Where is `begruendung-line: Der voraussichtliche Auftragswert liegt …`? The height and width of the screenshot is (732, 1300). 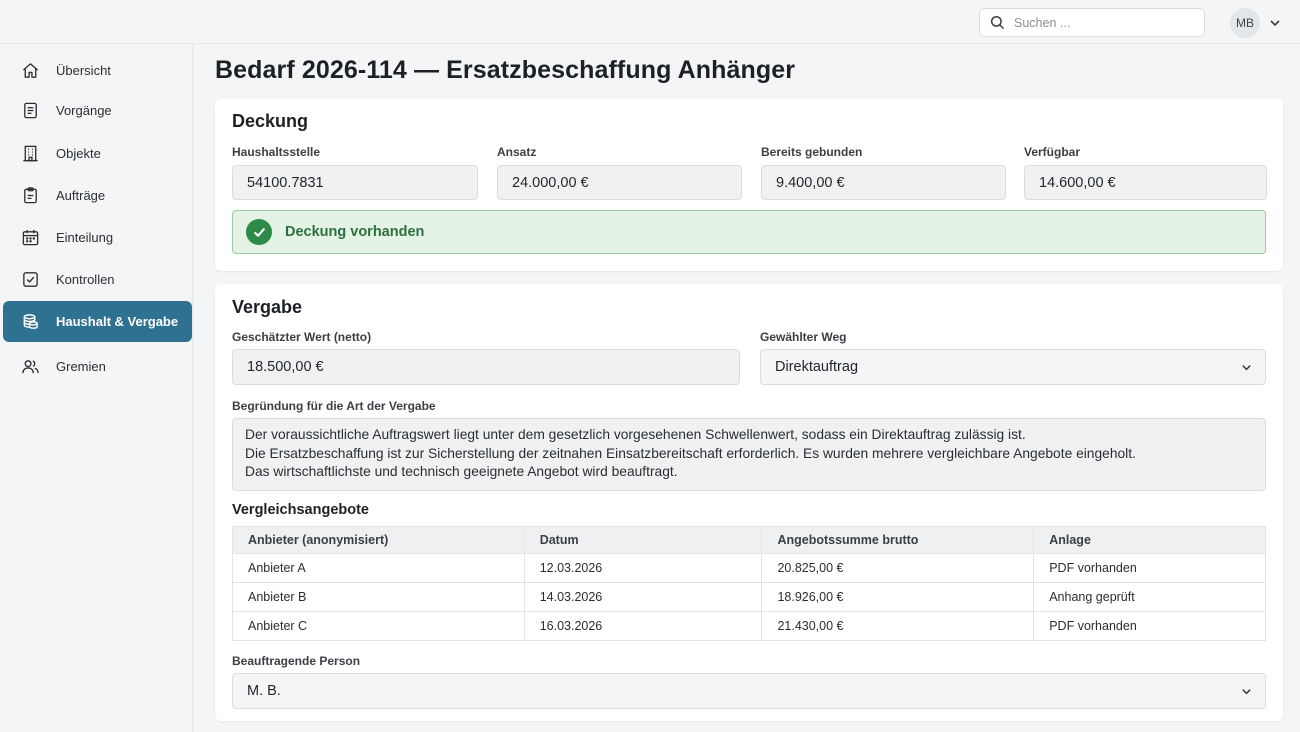 begruendung-line: Der voraussichtliche Auftragswert liegt … is located at coordinates (635, 434).